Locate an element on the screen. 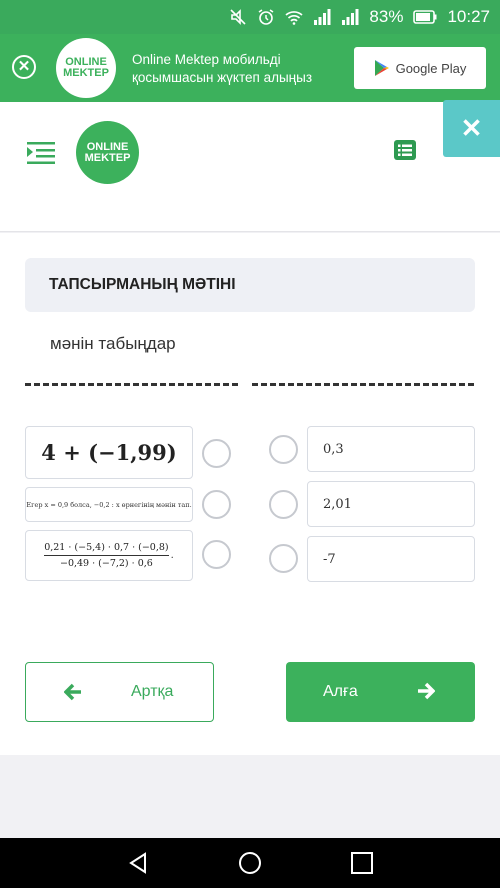 The width and height of the screenshot is (500, 888). match-left-item: 4 + (−1,99) is located at coordinates (109, 452).